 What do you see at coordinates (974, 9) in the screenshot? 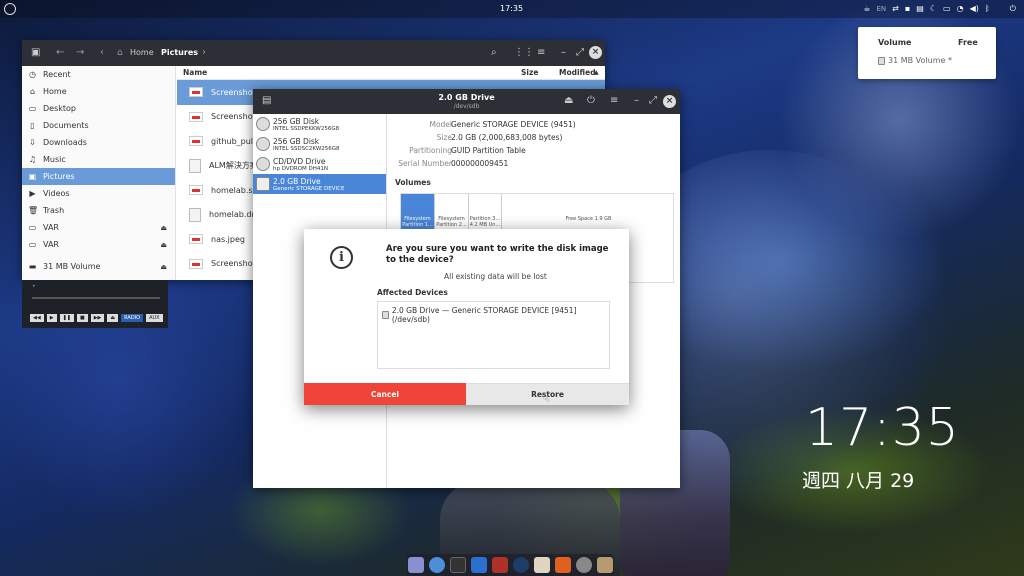
I see `volume-icon: ◀)` at bounding box center [974, 9].